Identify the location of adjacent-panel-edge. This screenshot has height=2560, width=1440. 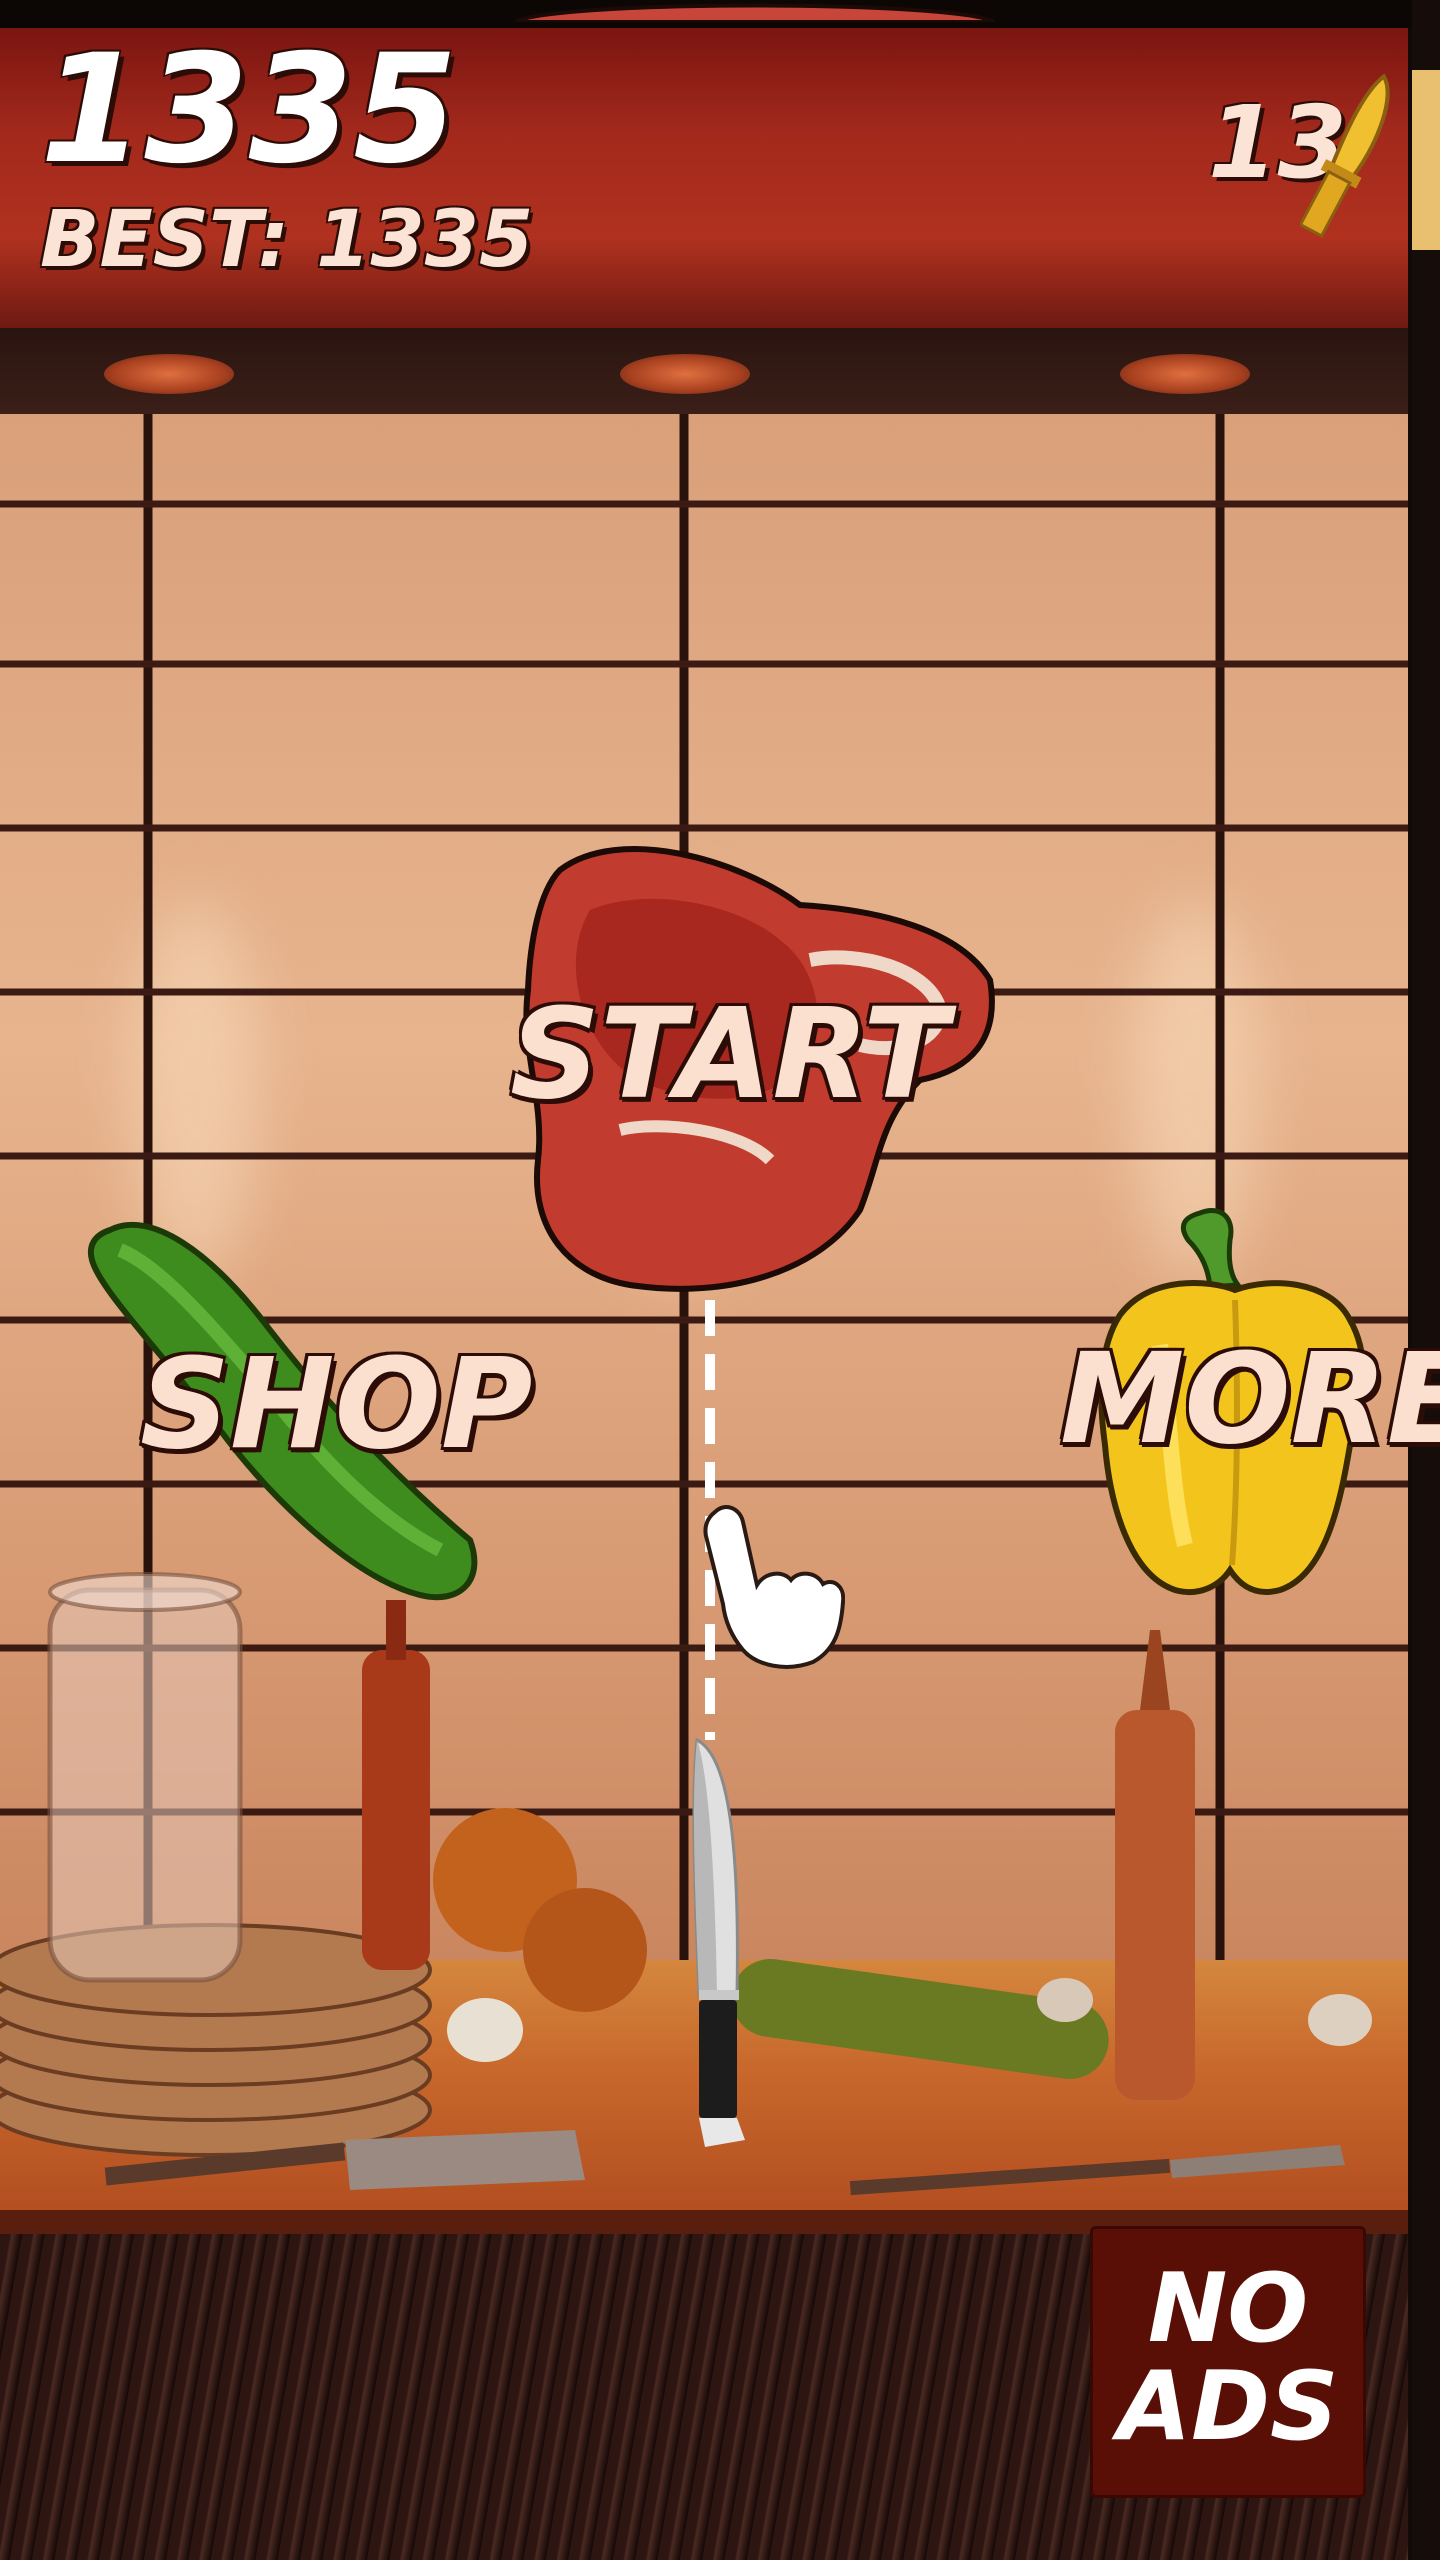
(1426, 160).